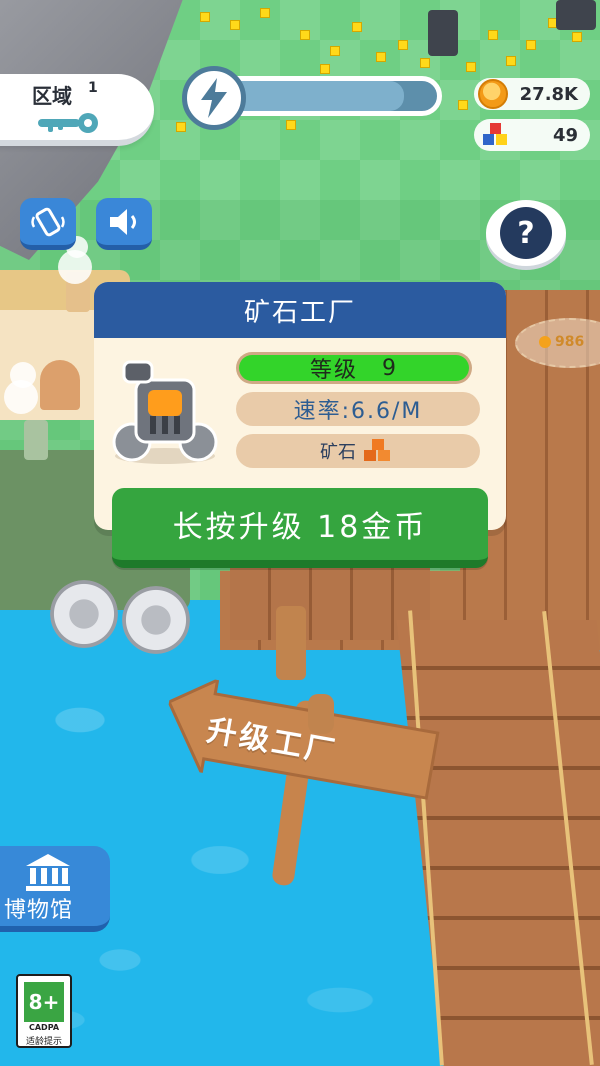  I want to click on zone-panel: 区域 1, so click(77, 110).